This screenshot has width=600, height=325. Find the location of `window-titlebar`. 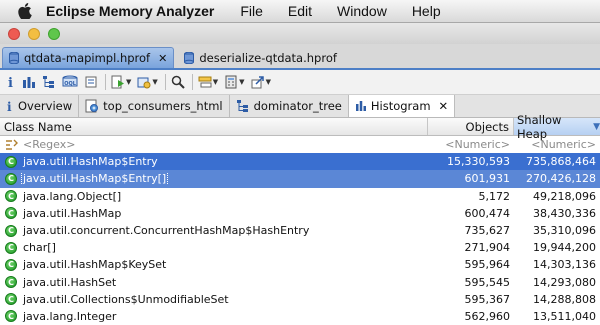

window-titlebar is located at coordinates (300, 33).